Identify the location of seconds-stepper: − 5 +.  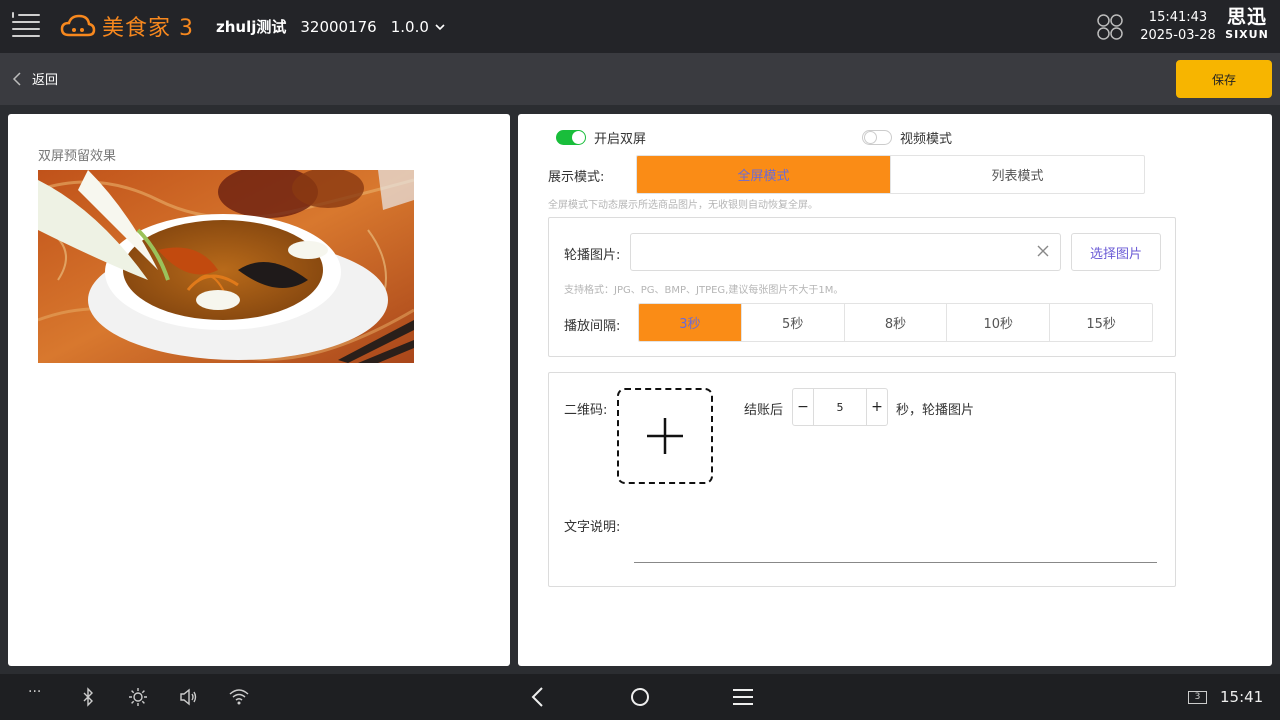
(840, 407).